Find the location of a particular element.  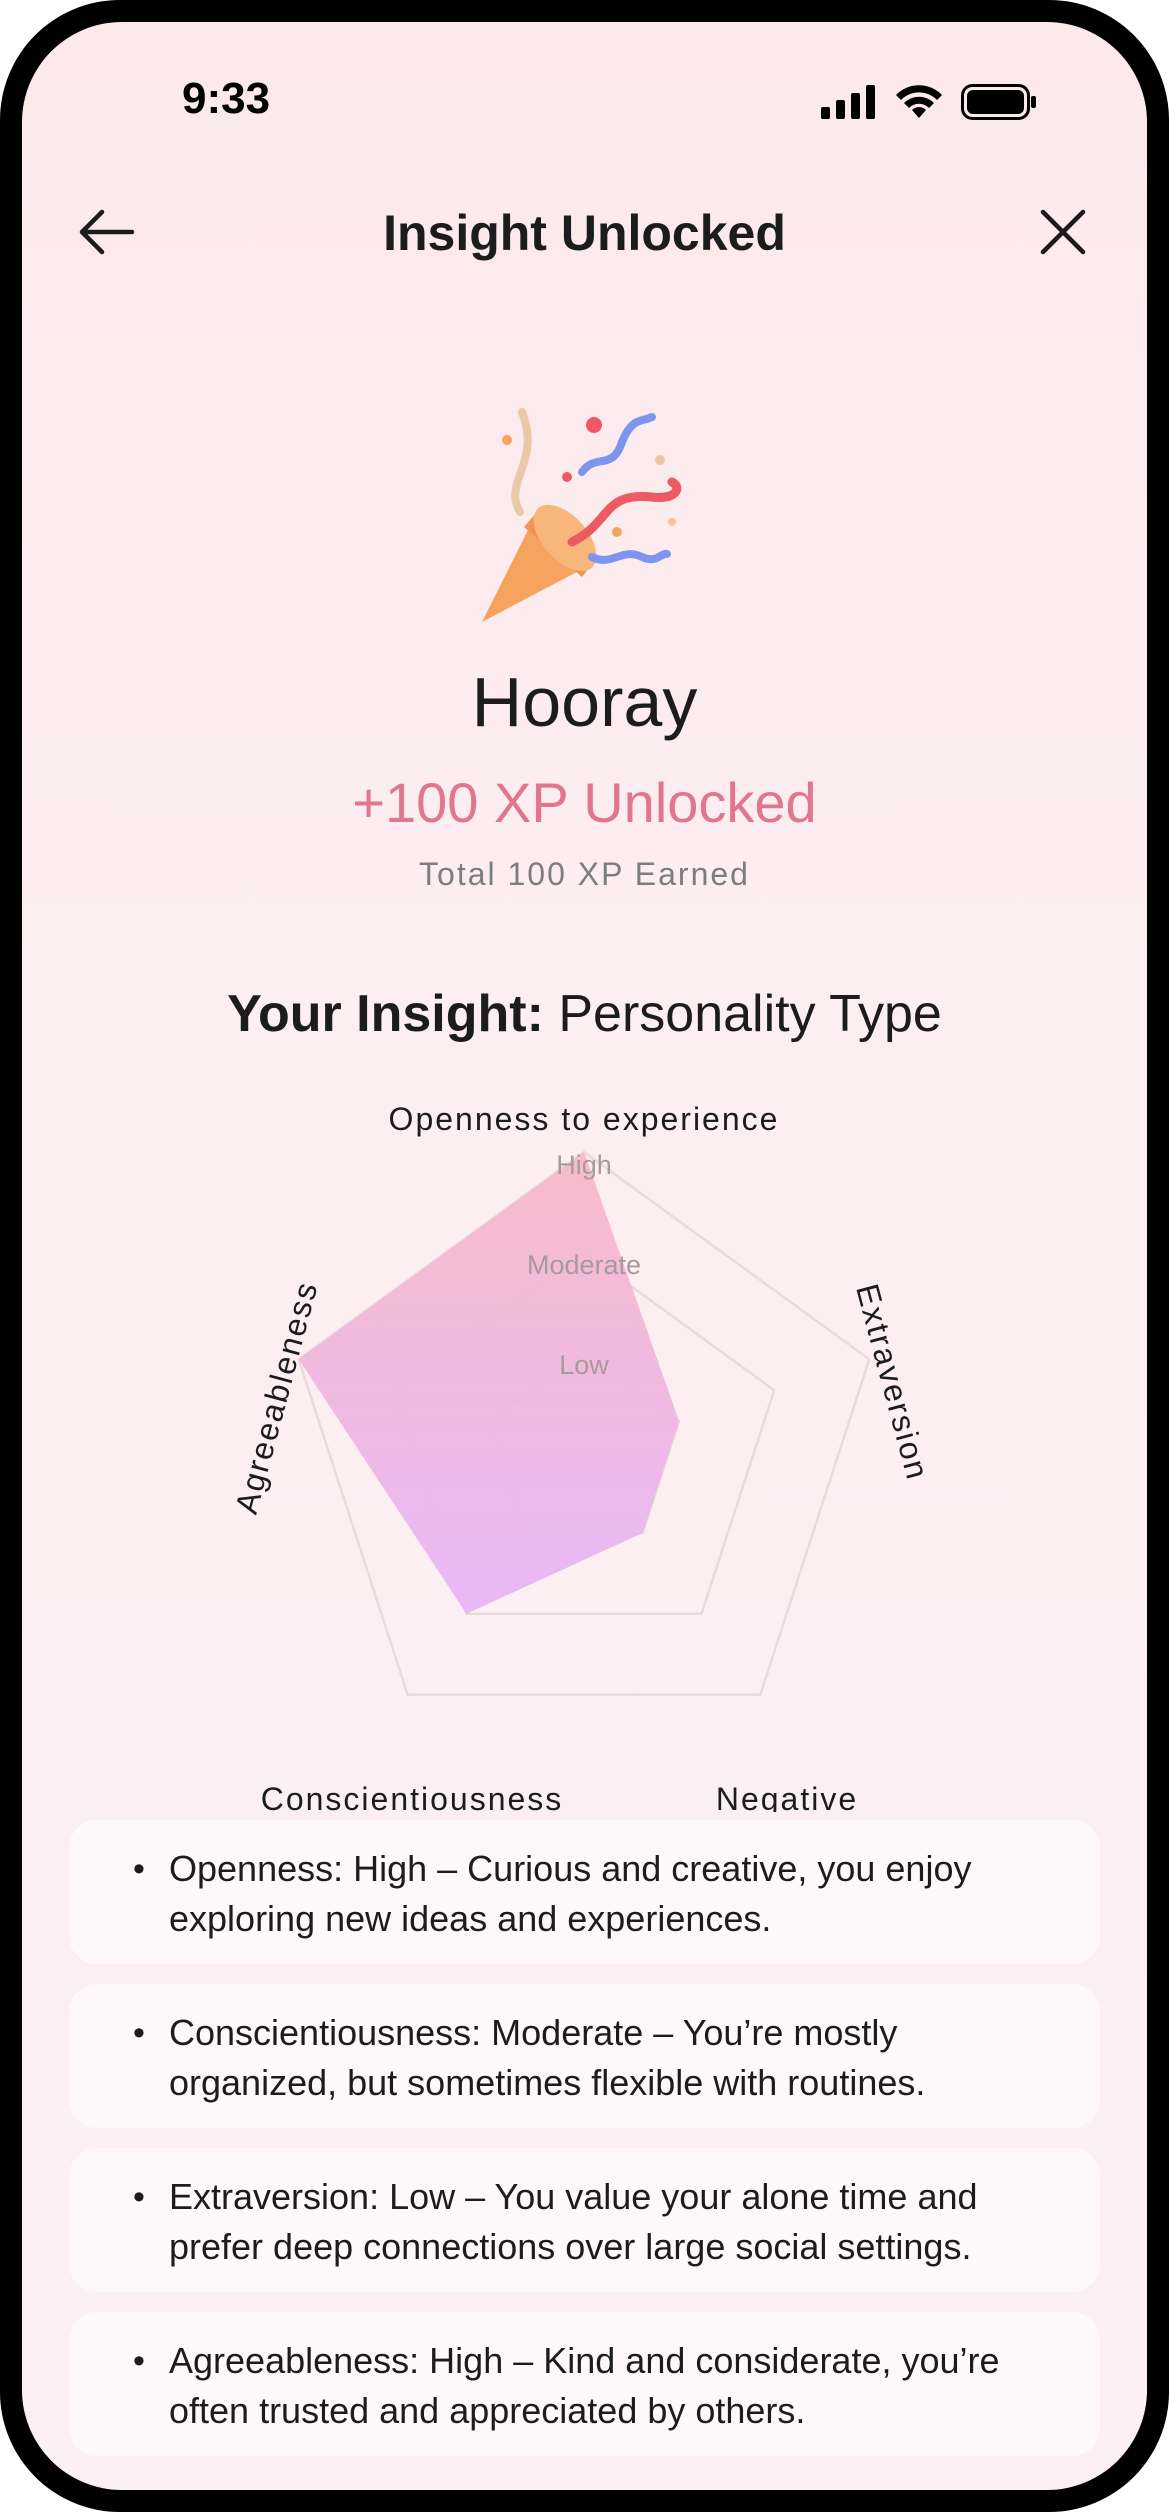

radar-level-label: Low is located at coordinates (584, 1365).